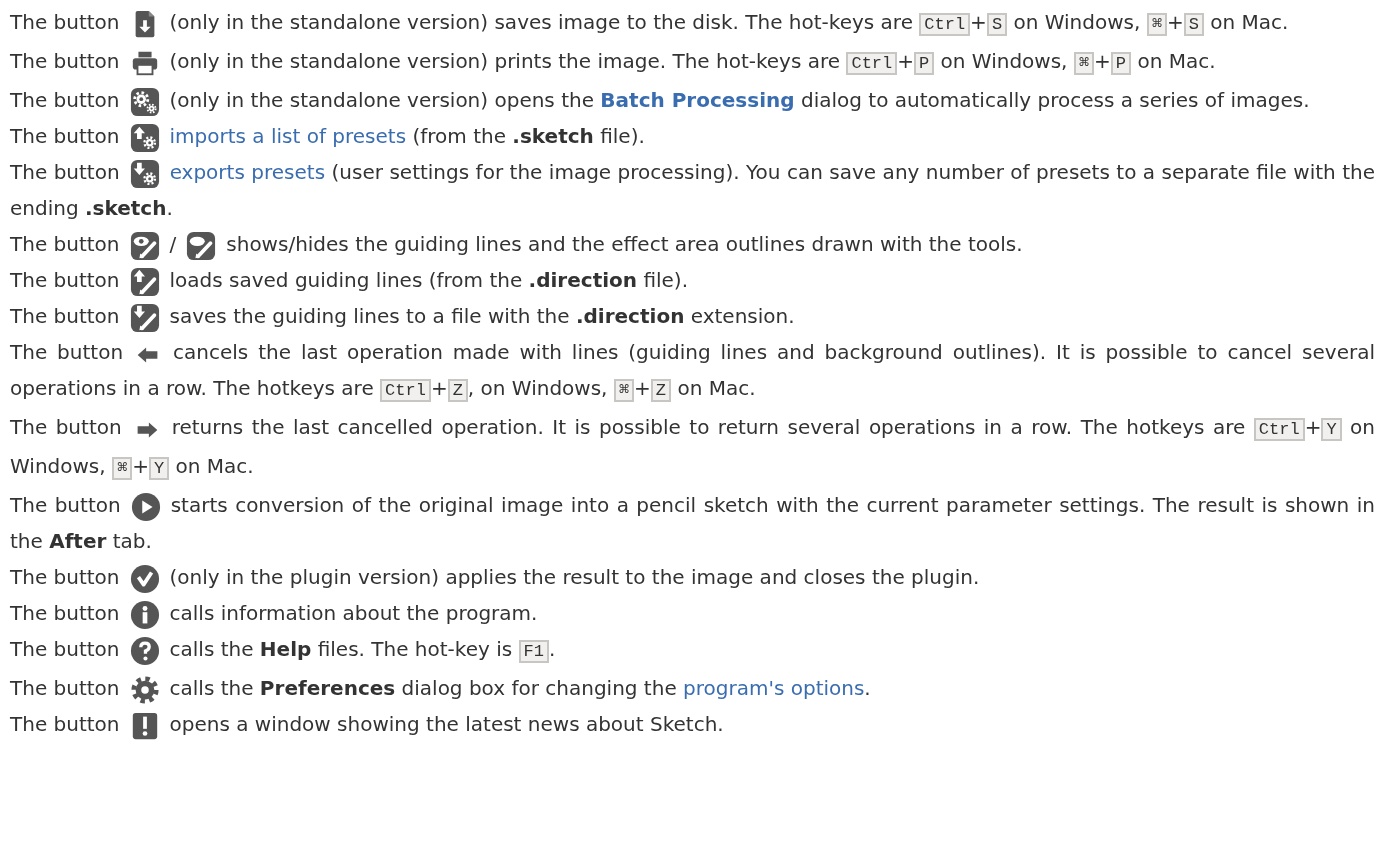  Describe the element at coordinates (692, 724) in the screenshot. I see `help-paragraph: The button opens a window showing the latest news about Sketch.` at that location.